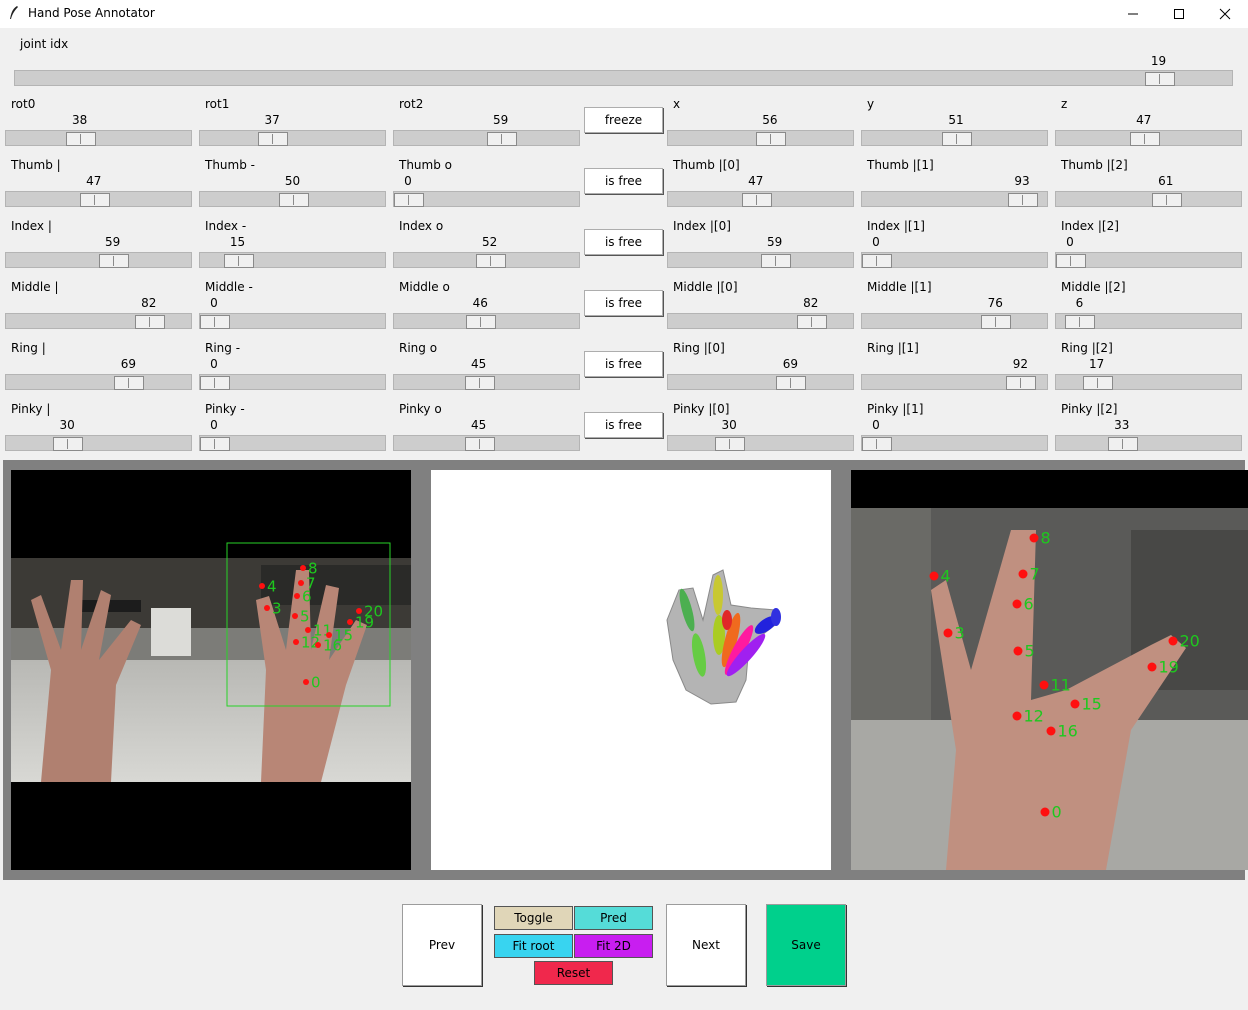  What do you see at coordinates (442, 945) in the screenshot?
I see `prev-button: Prev` at bounding box center [442, 945].